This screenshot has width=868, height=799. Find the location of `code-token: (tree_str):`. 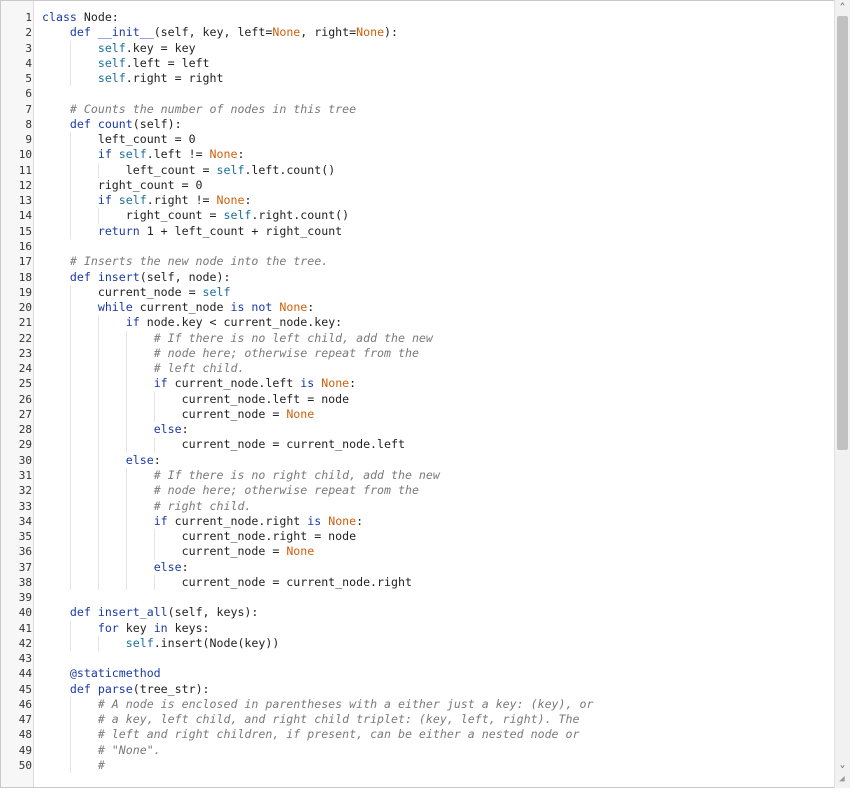

code-token: (tree_str): is located at coordinates (171, 688).